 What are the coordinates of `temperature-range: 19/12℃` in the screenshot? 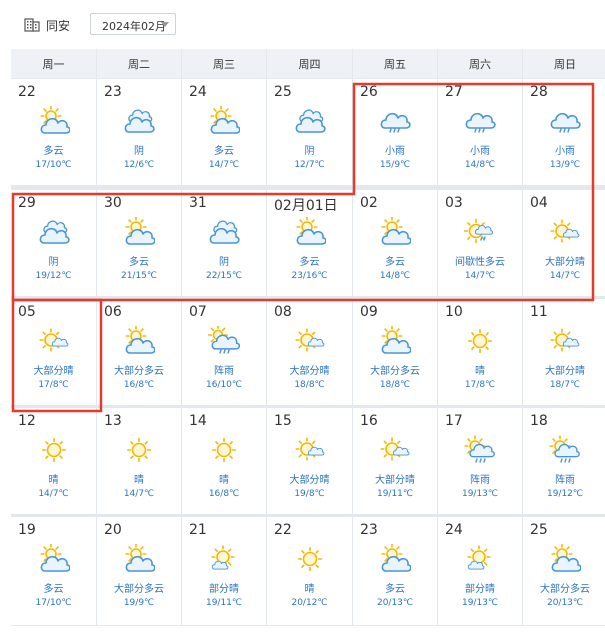 It's located at (53, 276).